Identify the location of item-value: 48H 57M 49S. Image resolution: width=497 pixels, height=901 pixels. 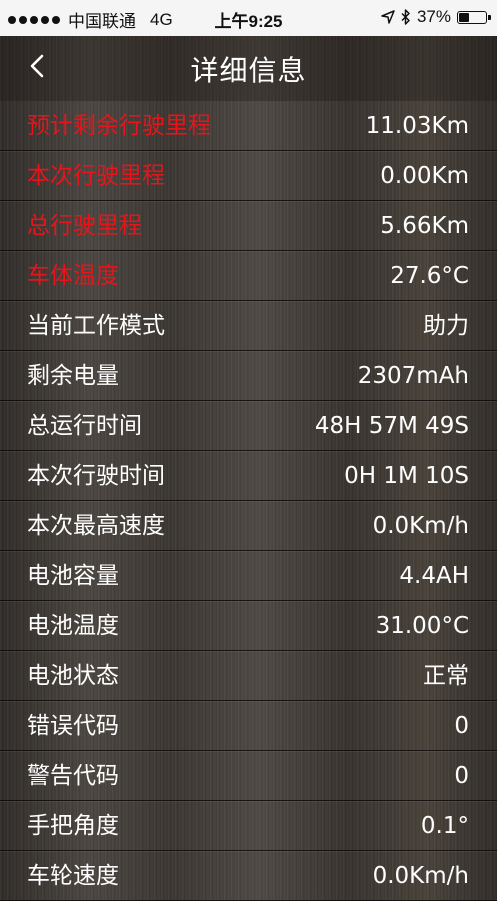
(391, 426).